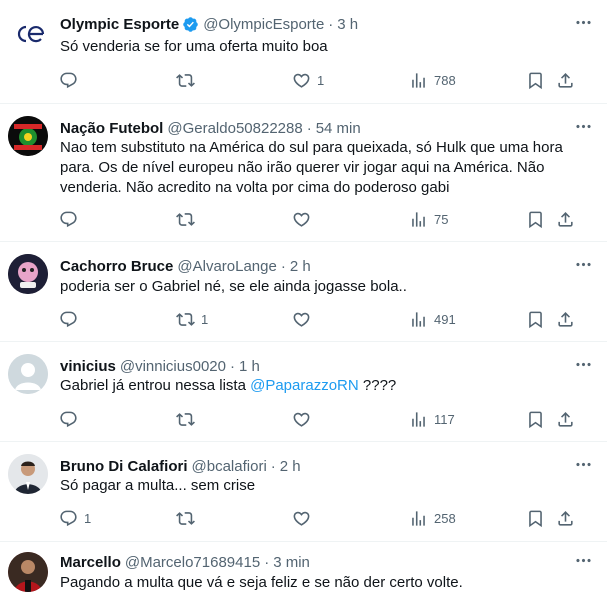 This screenshot has width=607, height=604. Describe the element at coordinates (111, 128) in the screenshot. I see `display-name: Nação Futebol` at that location.